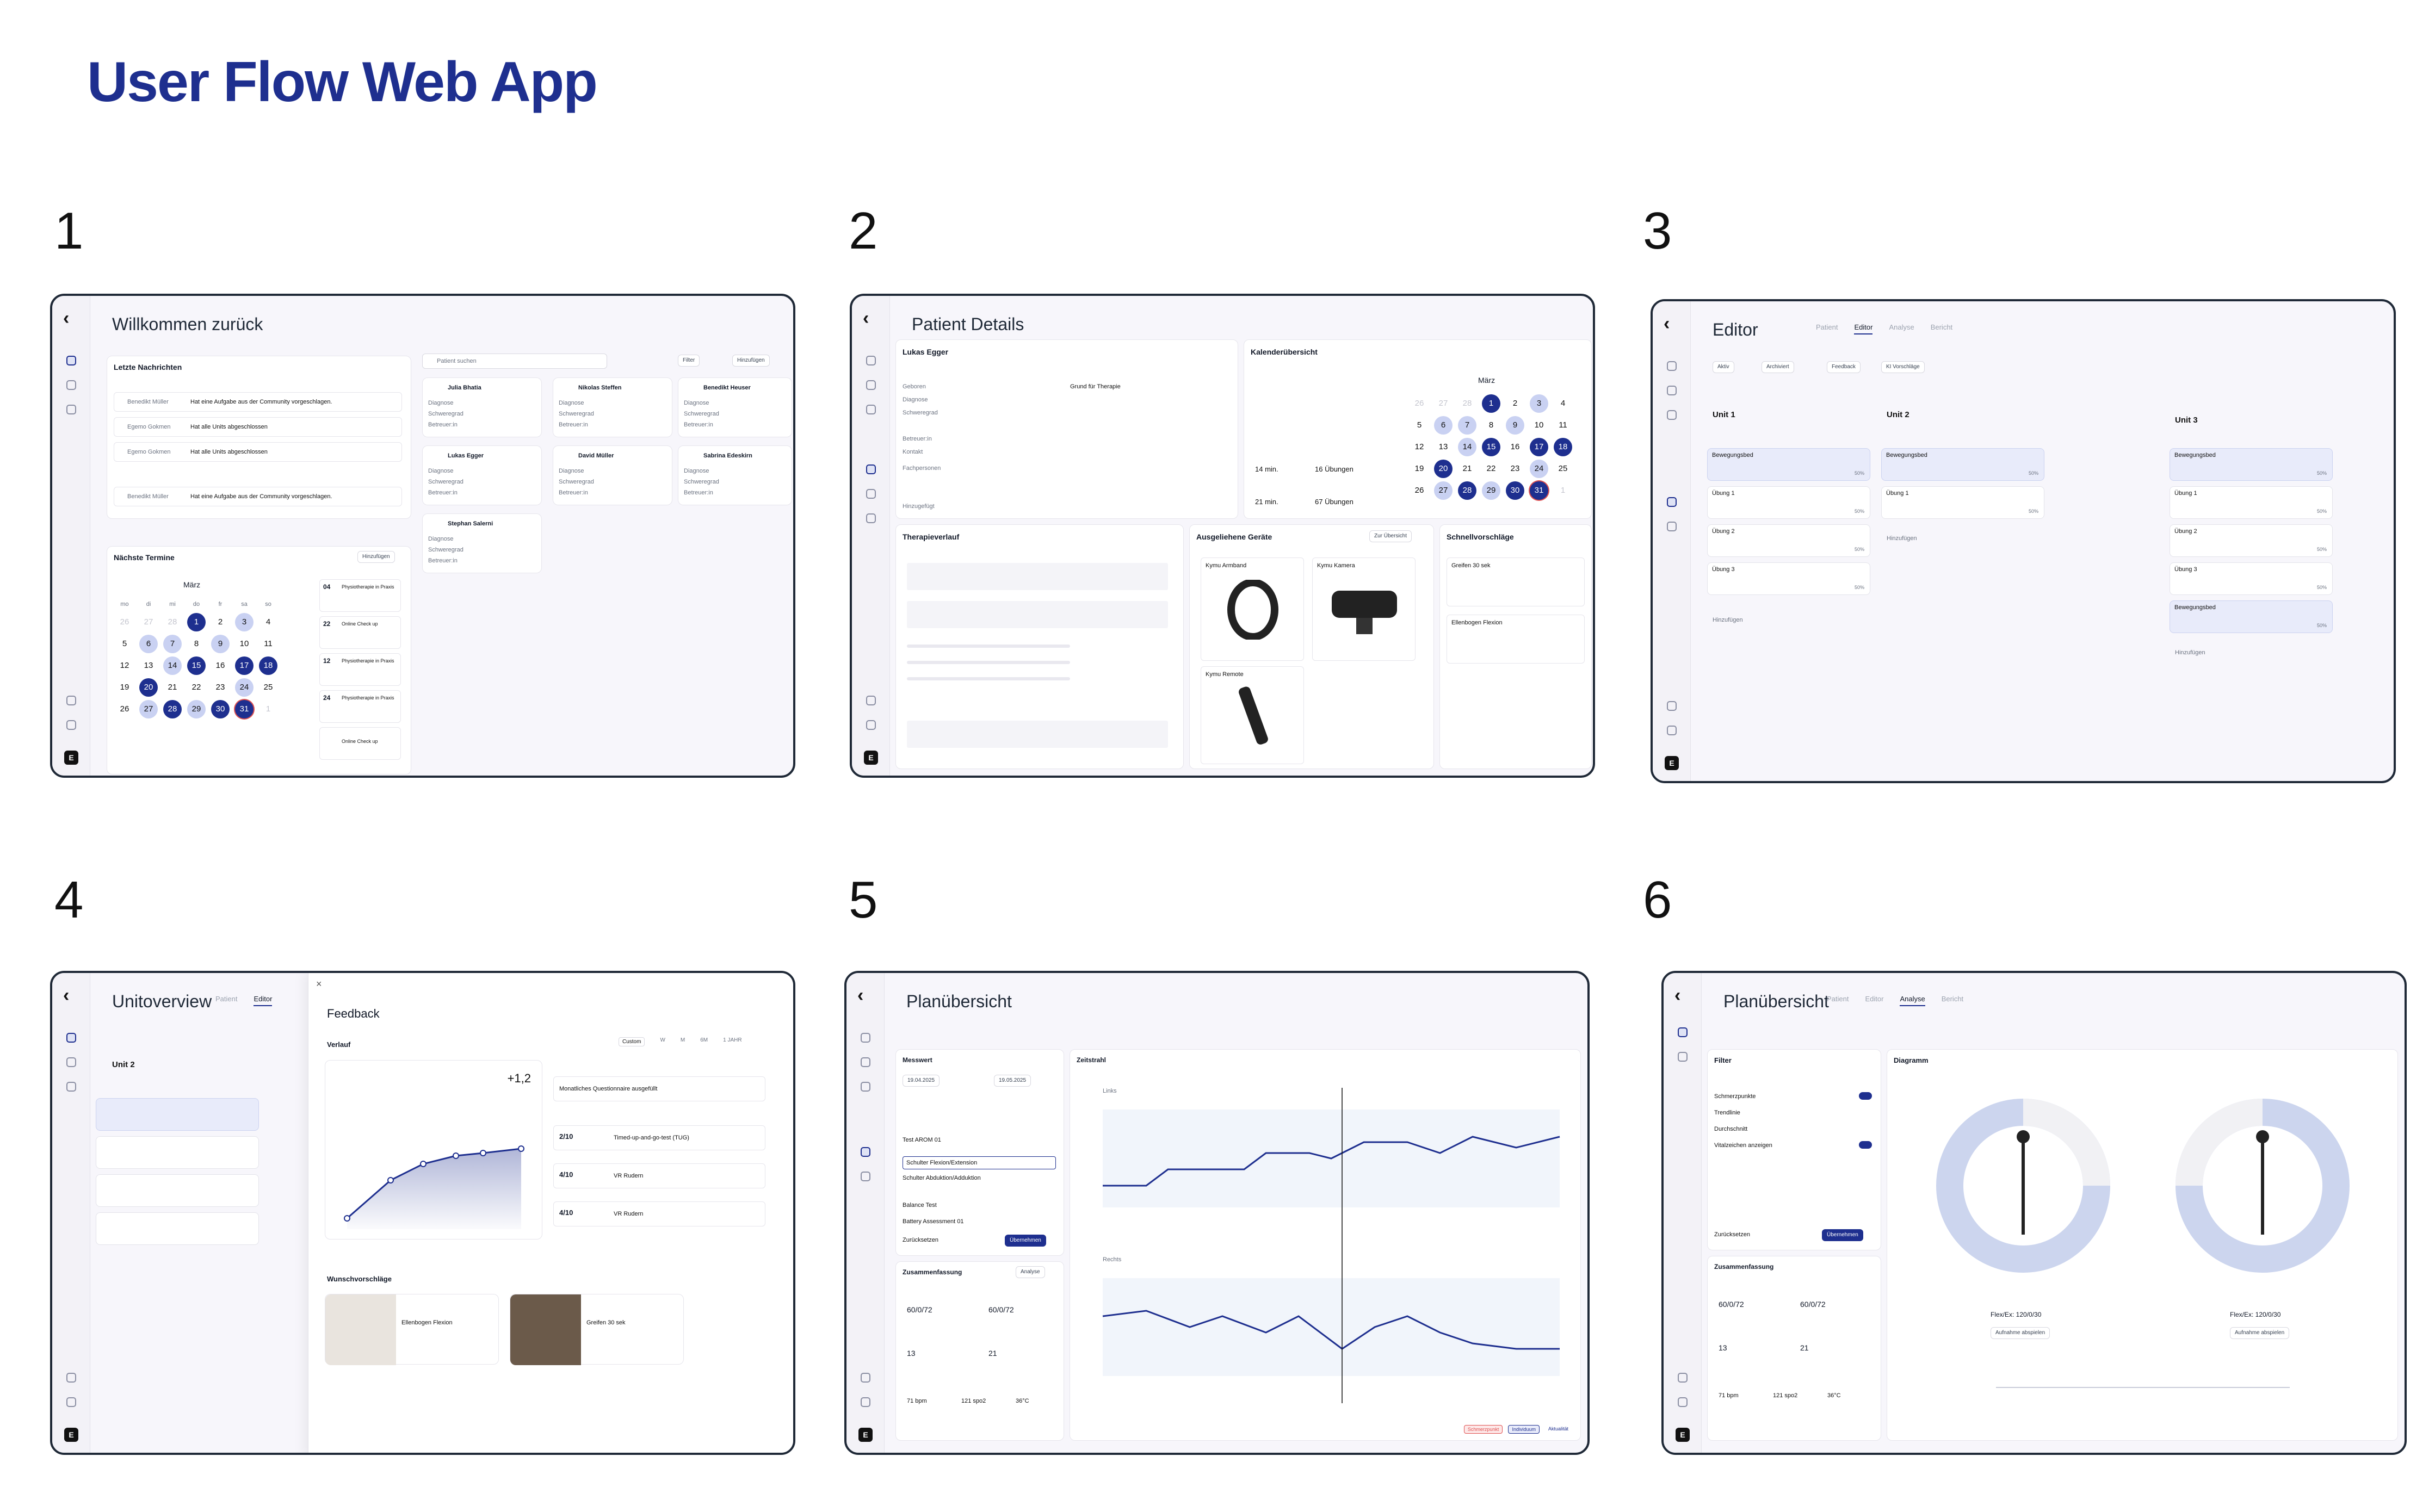 Image resolution: width=2435 pixels, height=1512 pixels. Describe the element at coordinates (866, 1152) in the screenshot. I see `patient-icon` at that location.